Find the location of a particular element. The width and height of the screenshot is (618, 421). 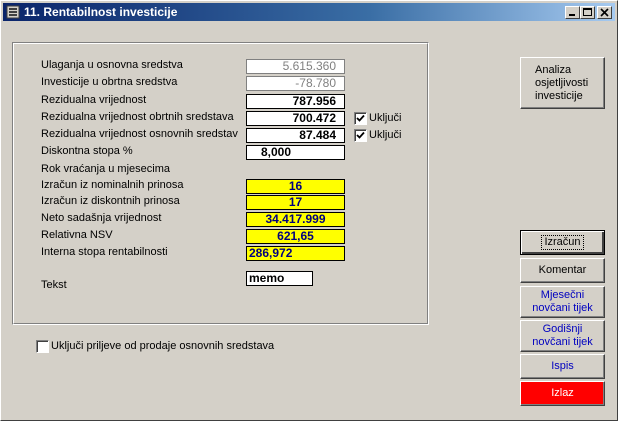

close-button is located at coordinates (604, 12).